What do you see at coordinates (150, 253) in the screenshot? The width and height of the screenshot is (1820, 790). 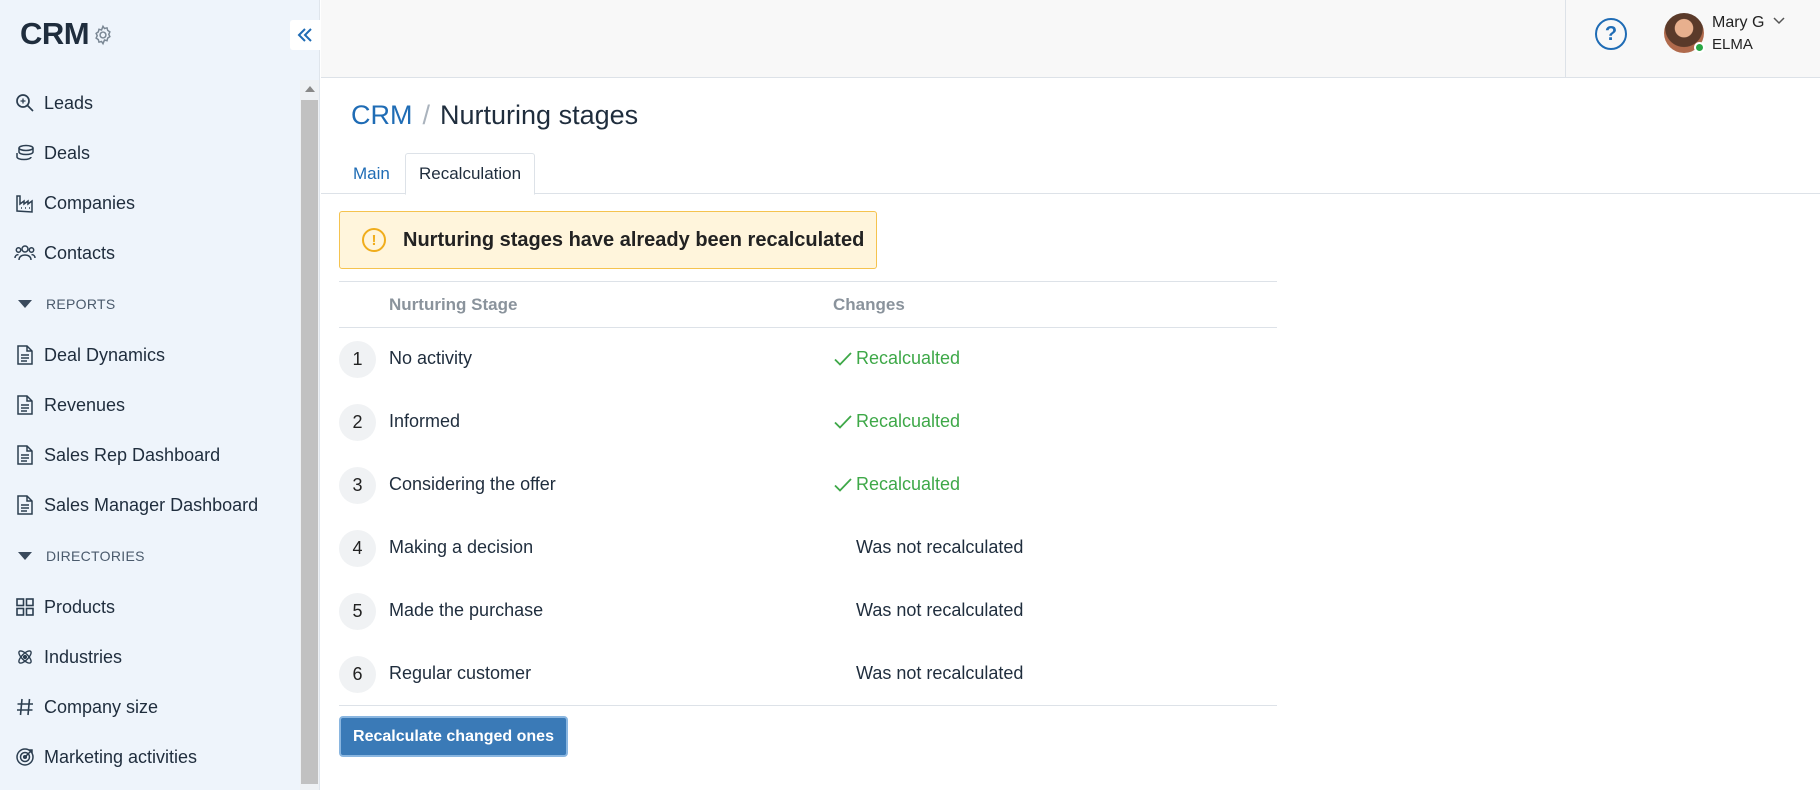 I see `sidebar-item-contacts: Contacts` at bounding box center [150, 253].